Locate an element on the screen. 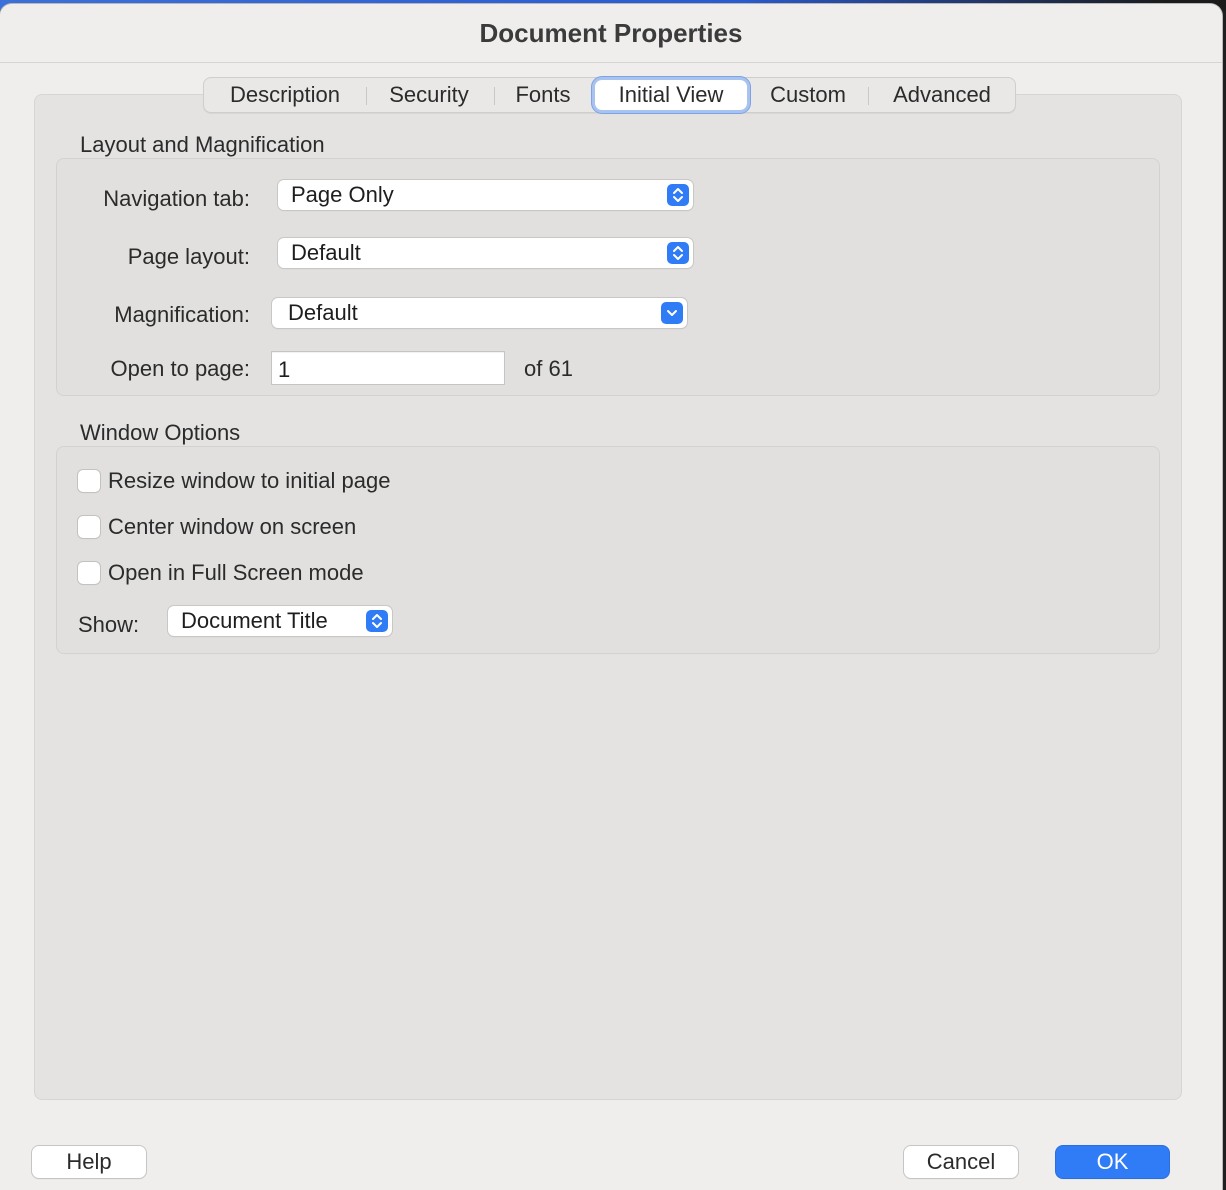  show-label: Show: is located at coordinates (109, 624).